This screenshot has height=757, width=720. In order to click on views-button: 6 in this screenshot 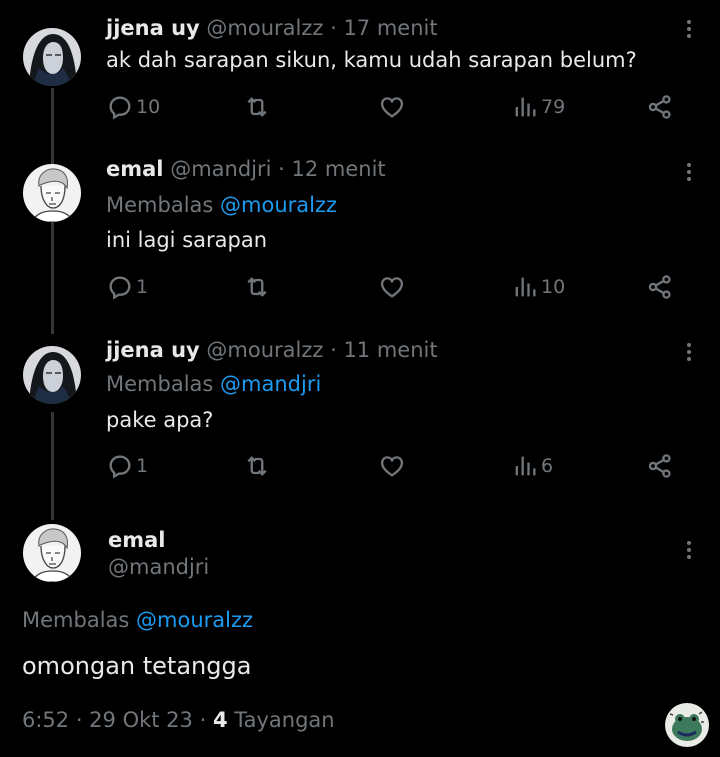, I will do `click(532, 466)`.